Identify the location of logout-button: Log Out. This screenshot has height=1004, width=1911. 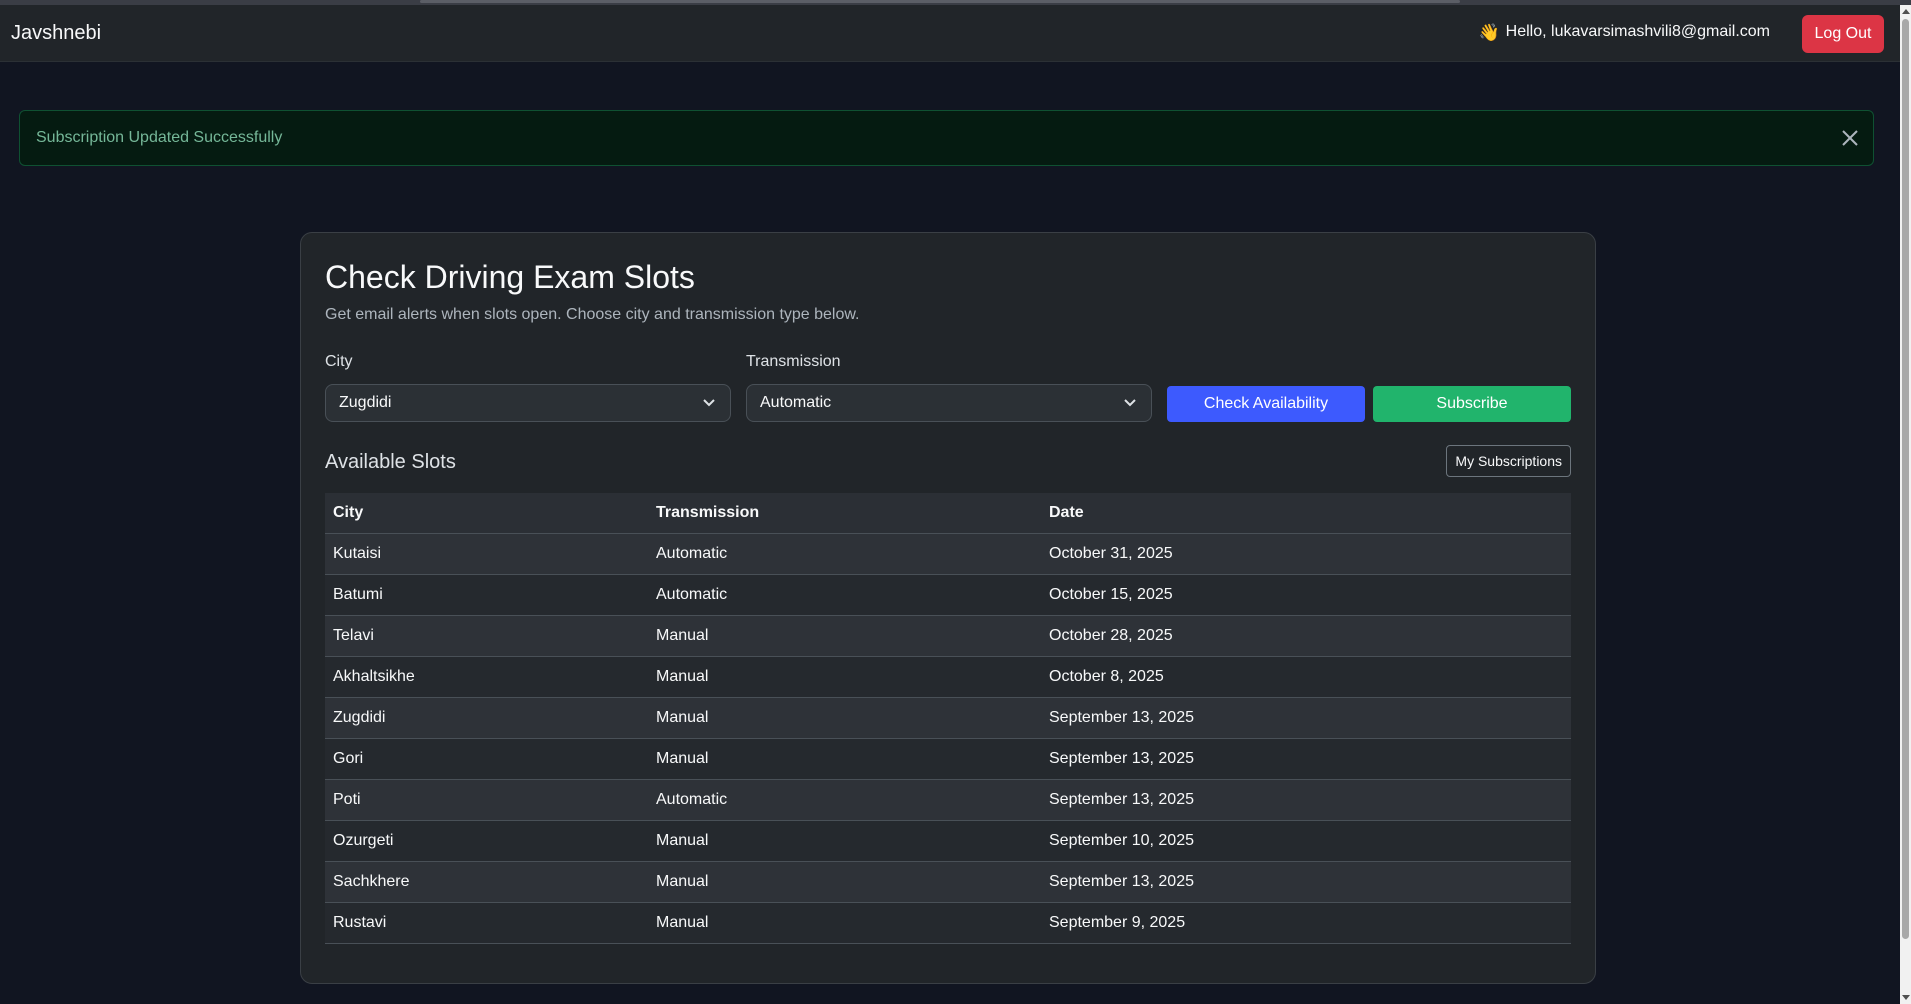
(1843, 34).